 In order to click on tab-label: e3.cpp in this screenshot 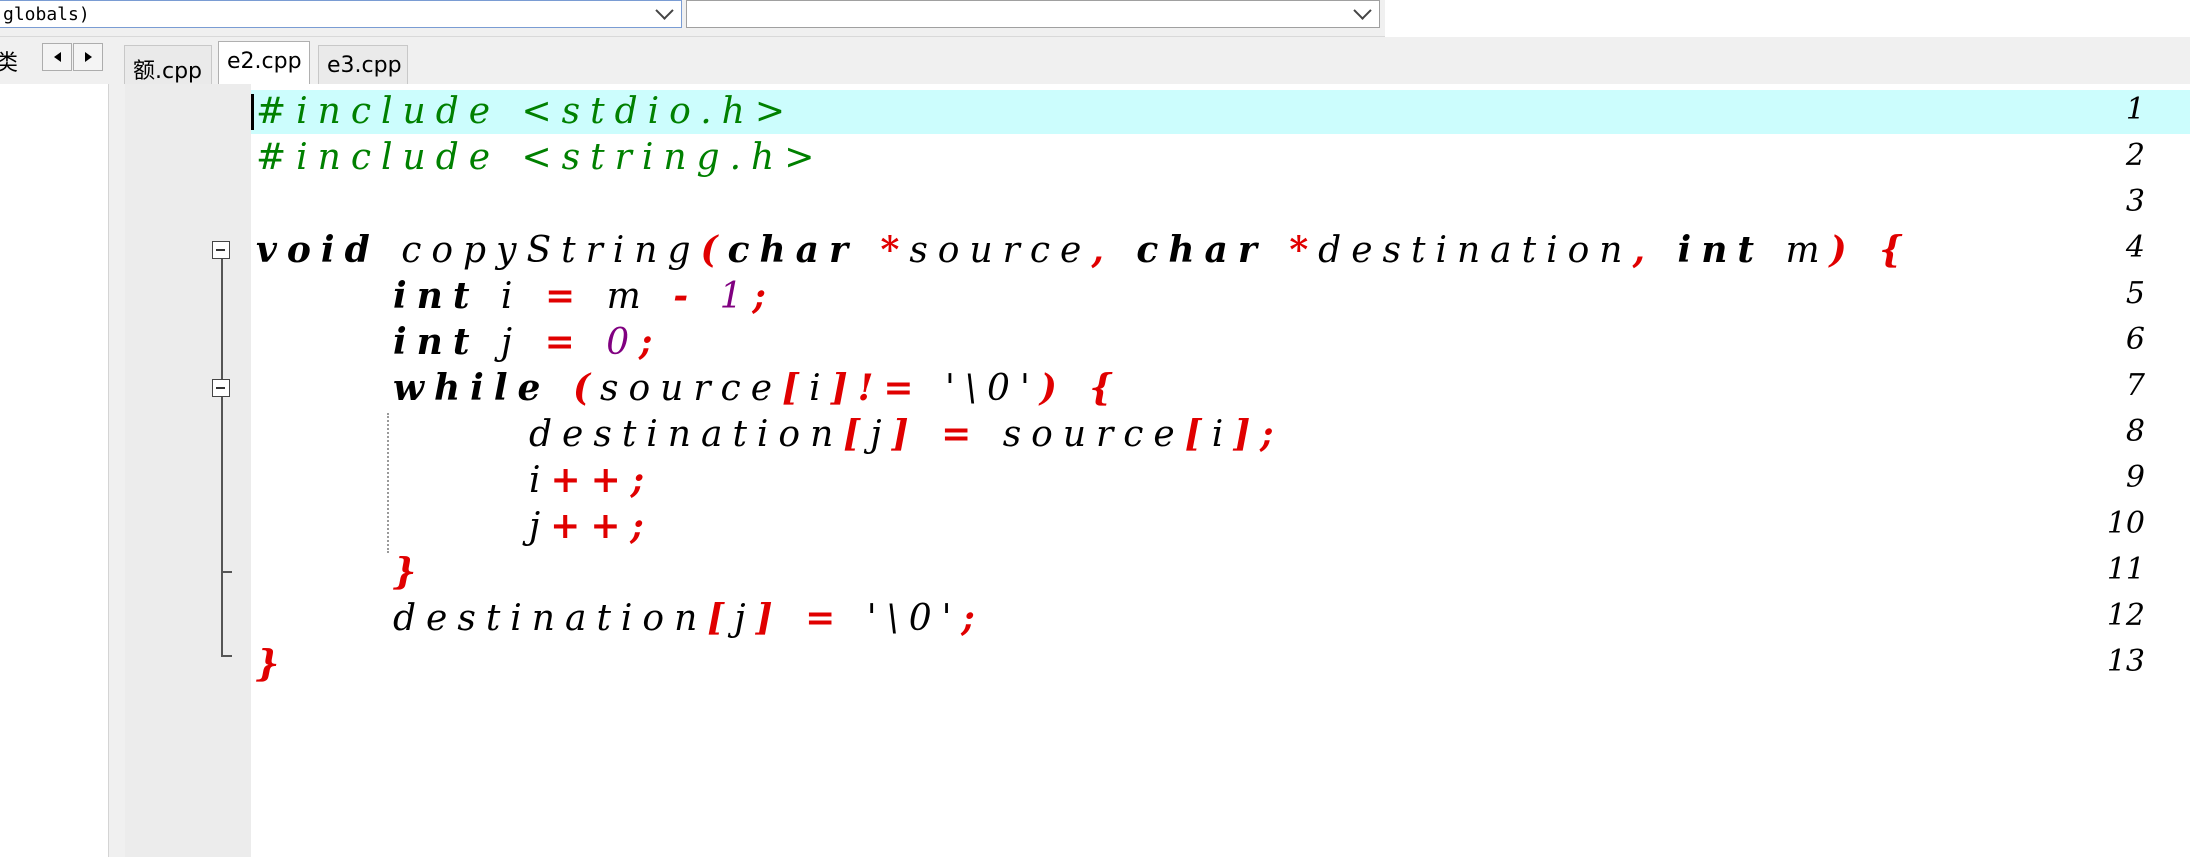, I will do `click(364, 65)`.